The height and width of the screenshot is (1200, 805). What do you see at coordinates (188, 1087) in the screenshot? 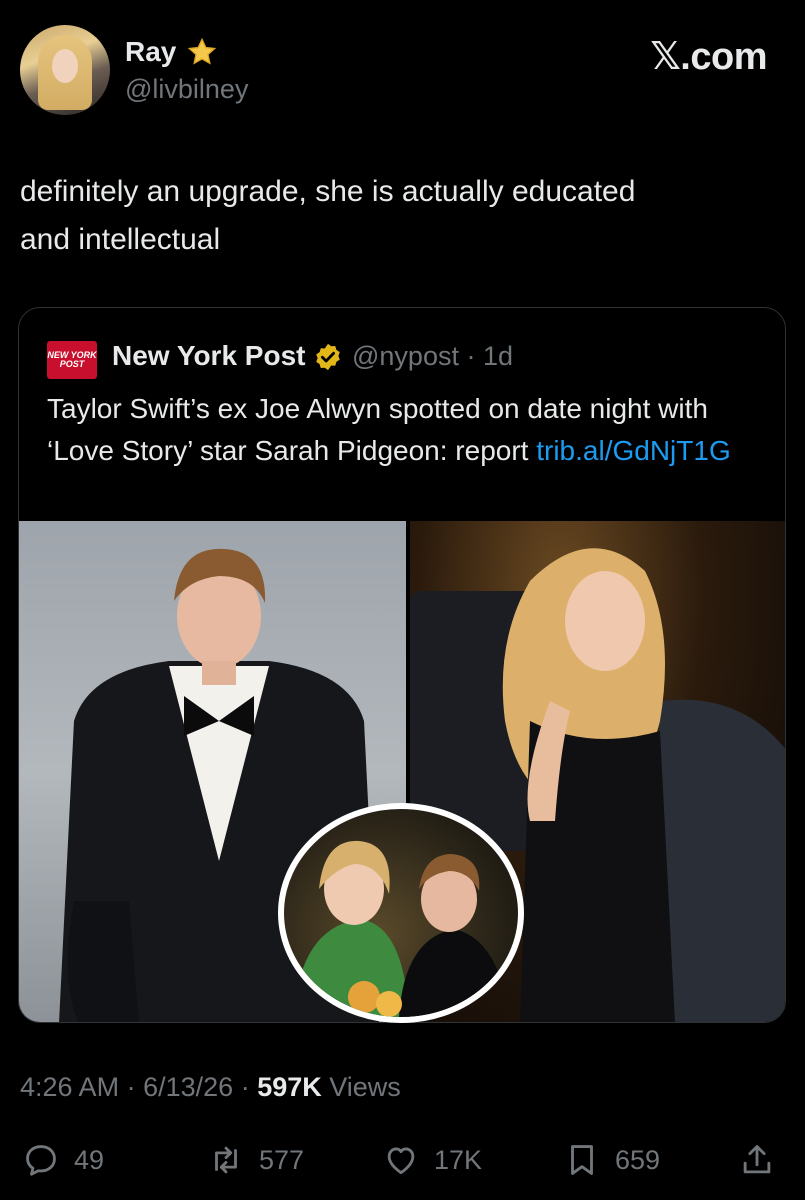
I see `tweet-date: 6/13/26` at bounding box center [188, 1087].